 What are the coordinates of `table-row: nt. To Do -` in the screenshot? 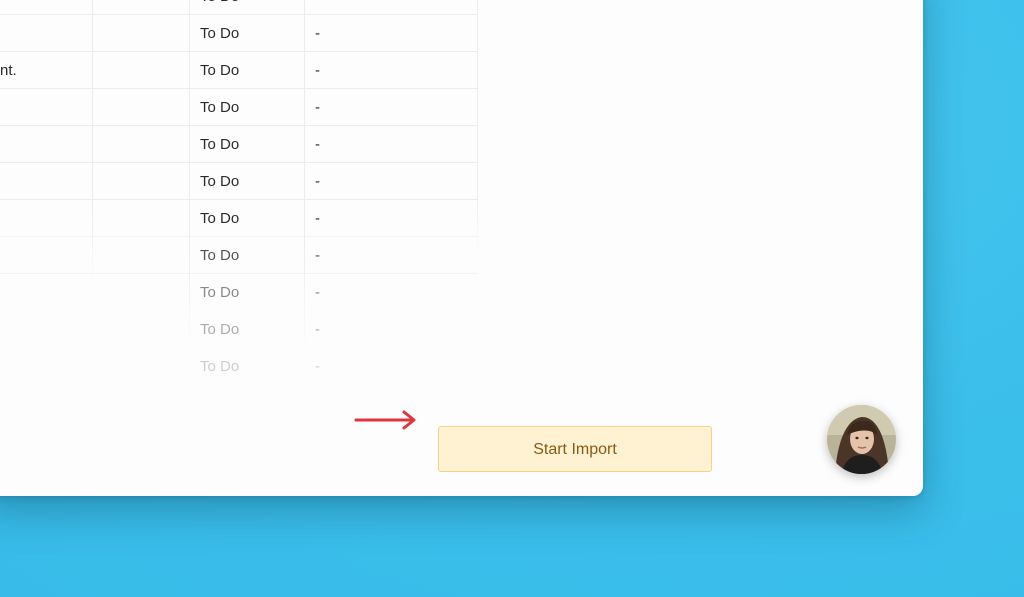 It's located at (239, 70).